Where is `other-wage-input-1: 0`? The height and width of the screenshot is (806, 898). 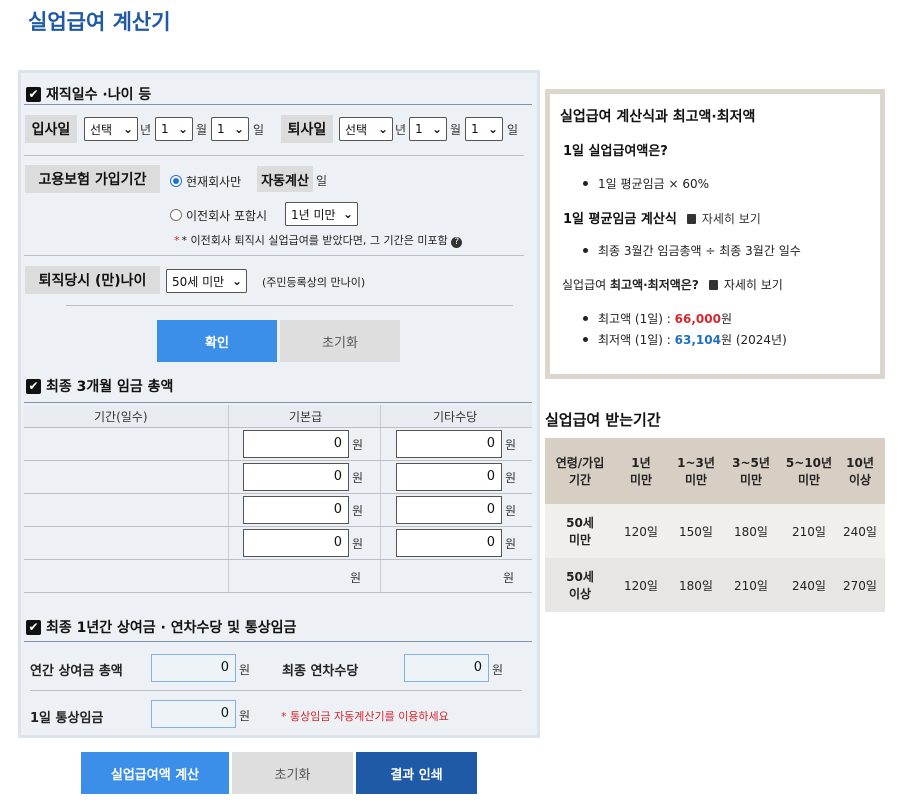 other-wage-input-1: 0 is located at coordinates (449, 444).